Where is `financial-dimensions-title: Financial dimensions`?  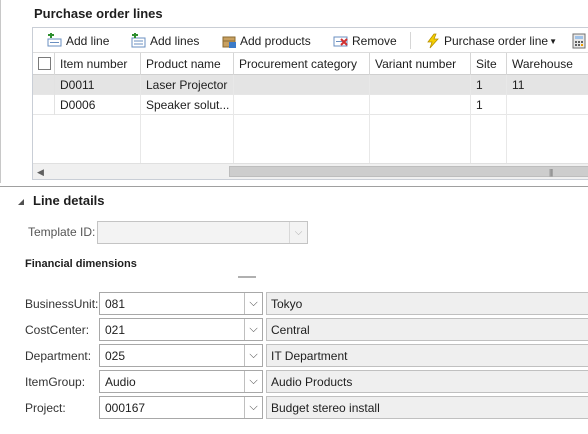
financial-dimensions-title: Financial dimensions is located at coordinates (81, 264).